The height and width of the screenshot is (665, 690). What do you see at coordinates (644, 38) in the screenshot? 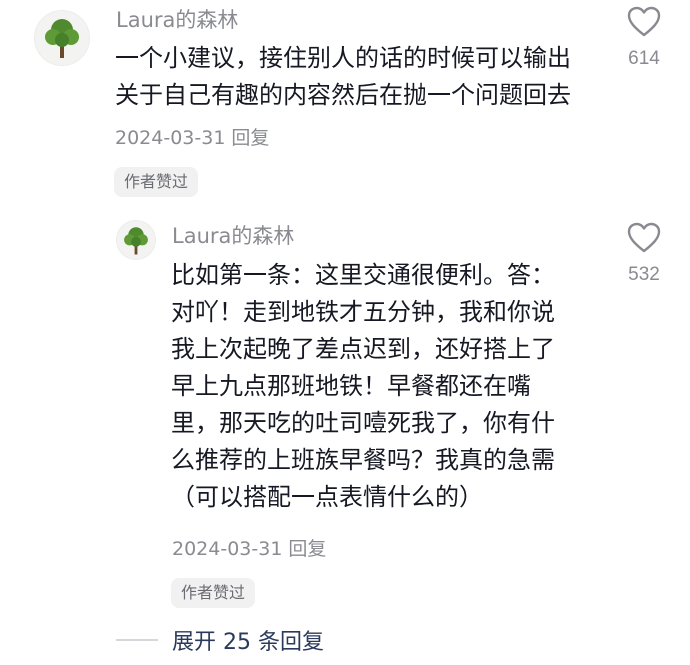
I see `like-button: 614` at bounding box center [644, 38].